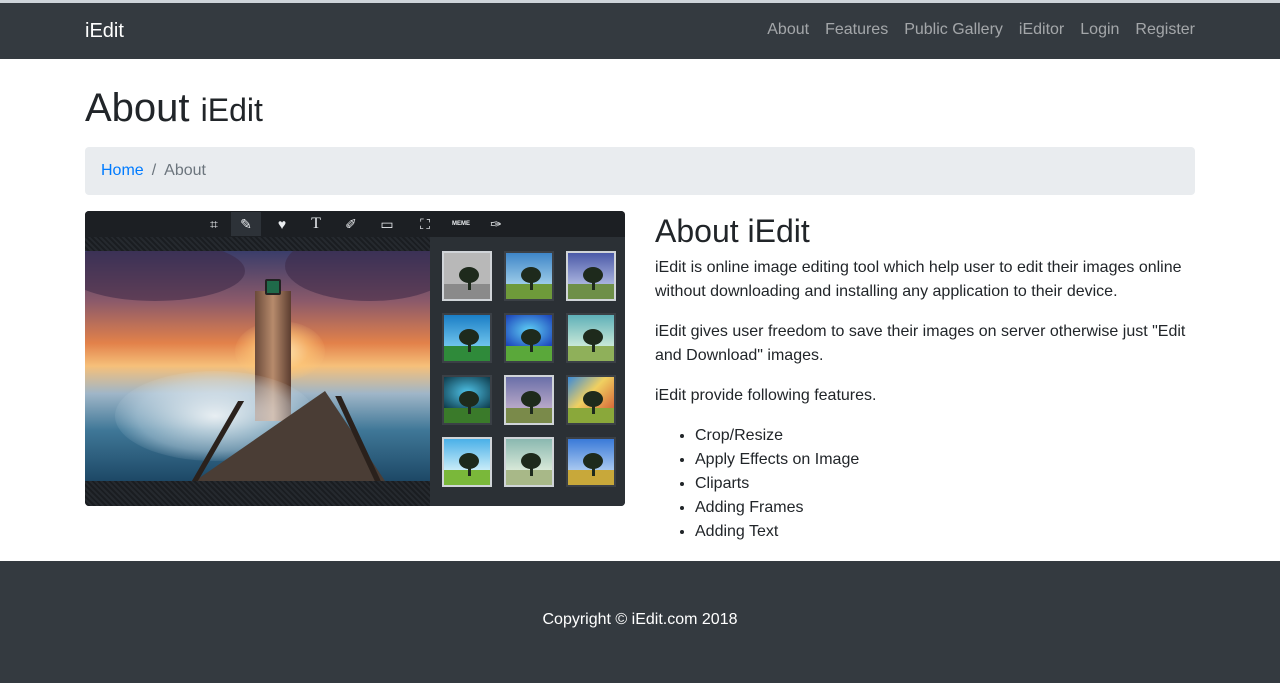 This screenshot has width=1280, height=683. I want to click on about-heading: About iEdit, so click(732, 231).